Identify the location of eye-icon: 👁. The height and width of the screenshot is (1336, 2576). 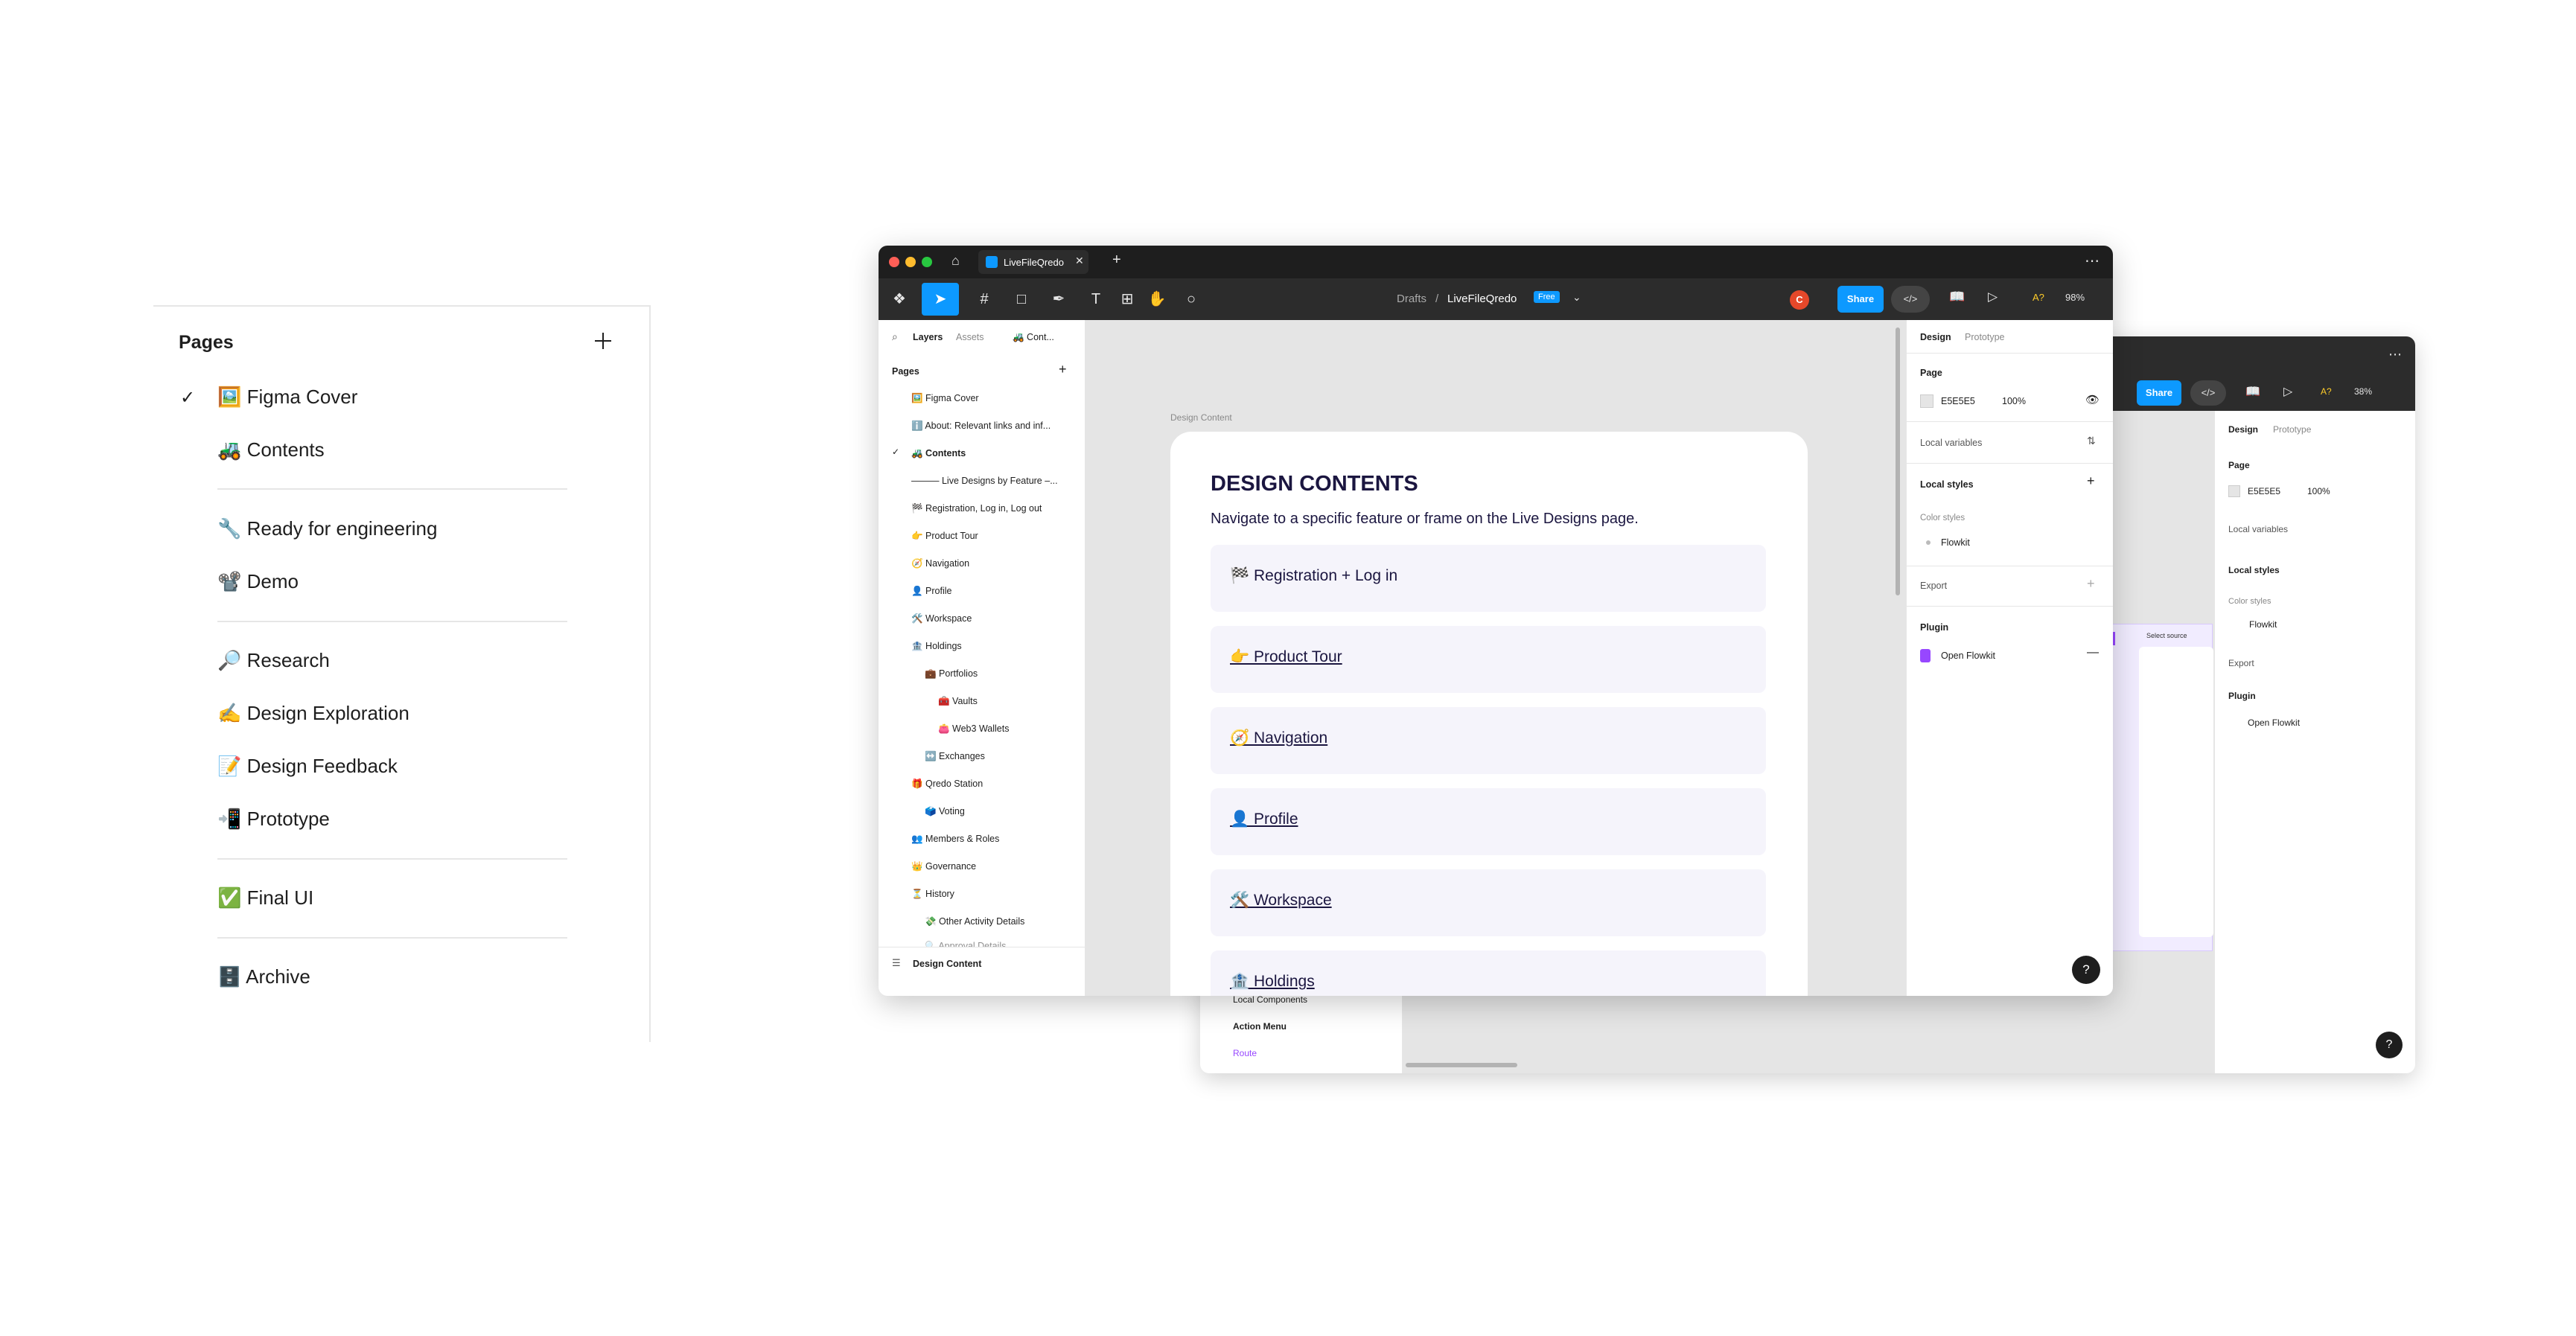
(2092, 399).